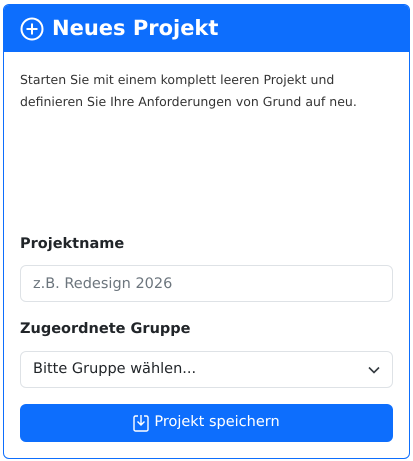 The image size is (413, 461). What do you see at coordinates (135, 28) in the screenshot?
I see `card-title: Neues Projekt` at bounding box center [135, 28].